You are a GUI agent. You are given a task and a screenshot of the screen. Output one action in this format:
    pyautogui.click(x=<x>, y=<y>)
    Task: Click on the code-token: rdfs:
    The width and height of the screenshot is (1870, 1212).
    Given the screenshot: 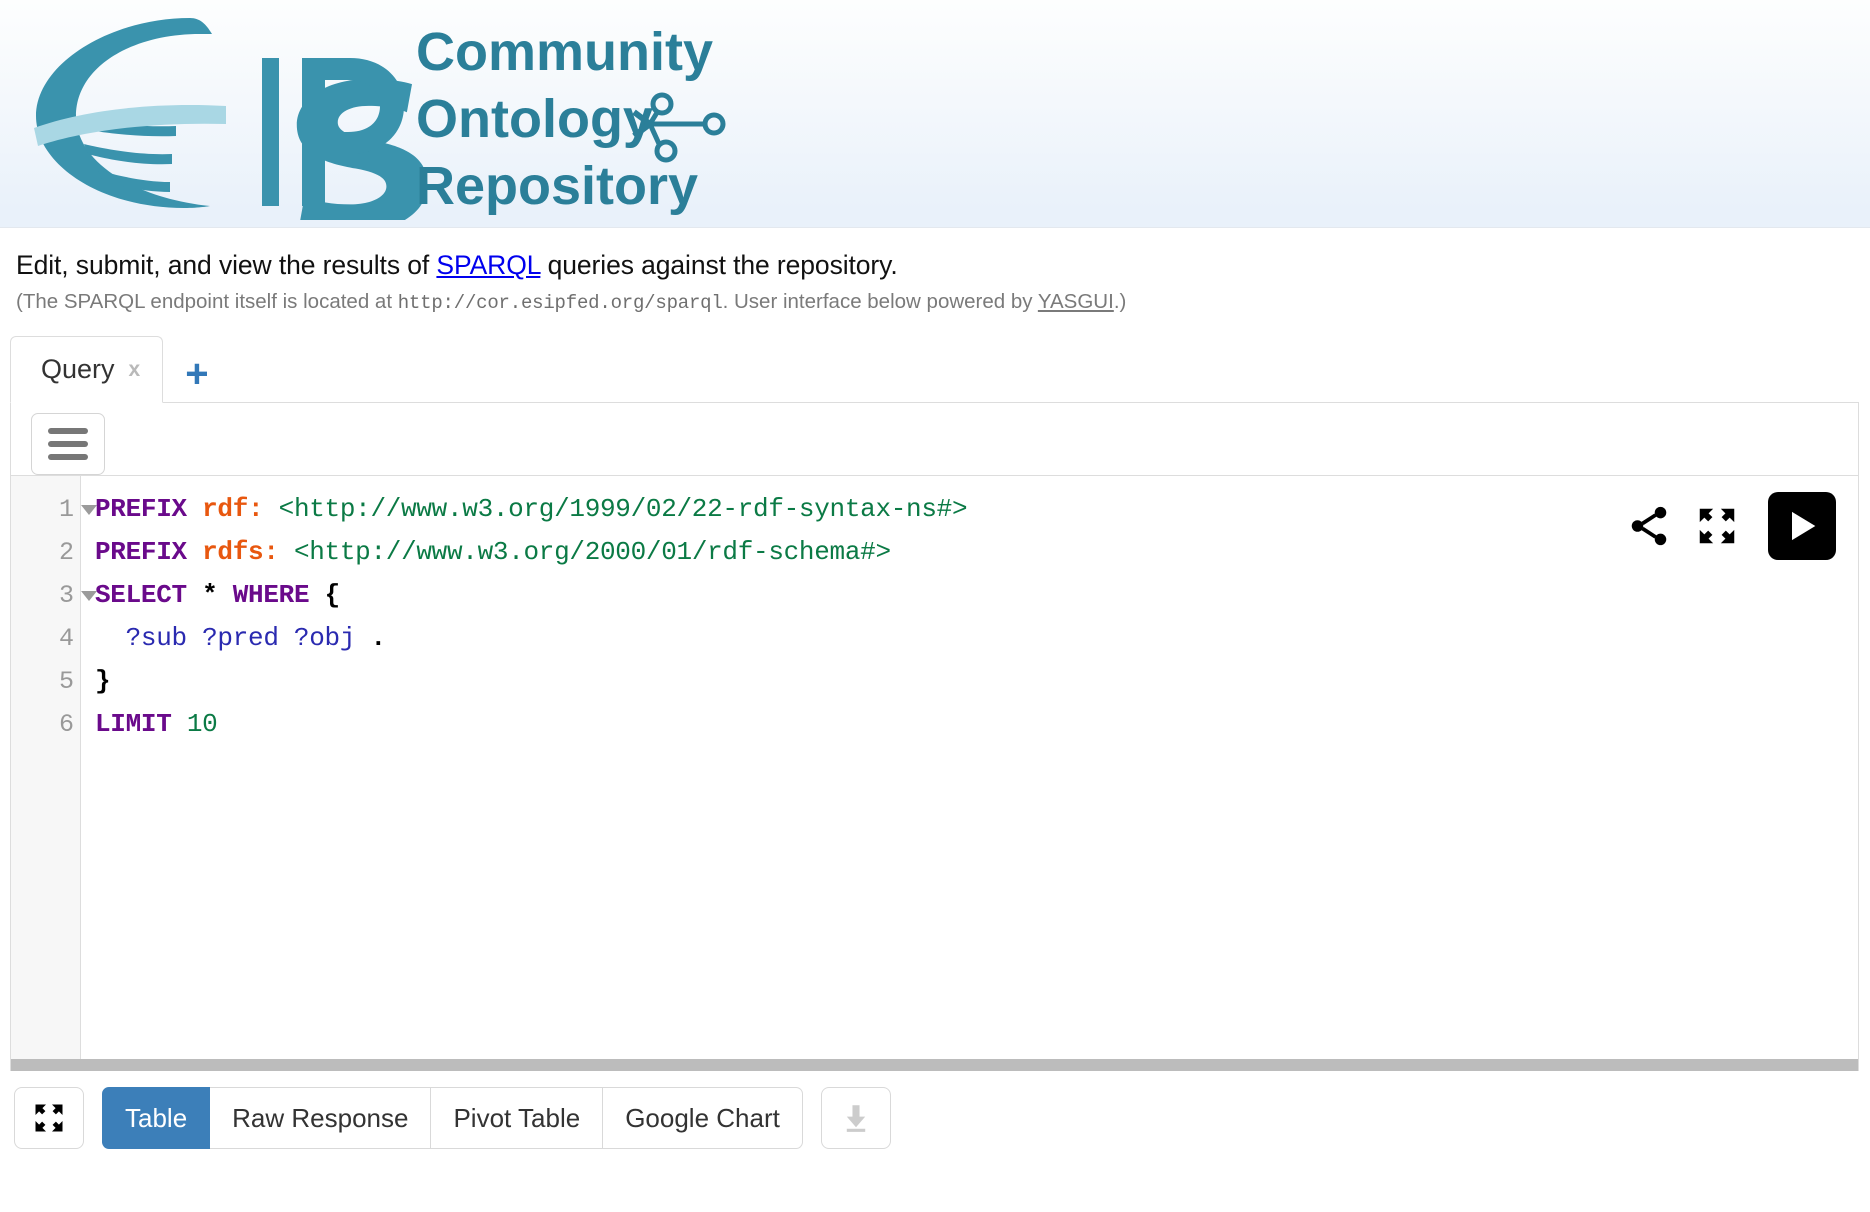 What is the action you would take?
    pyautogui.click(x=248, y=552)
    